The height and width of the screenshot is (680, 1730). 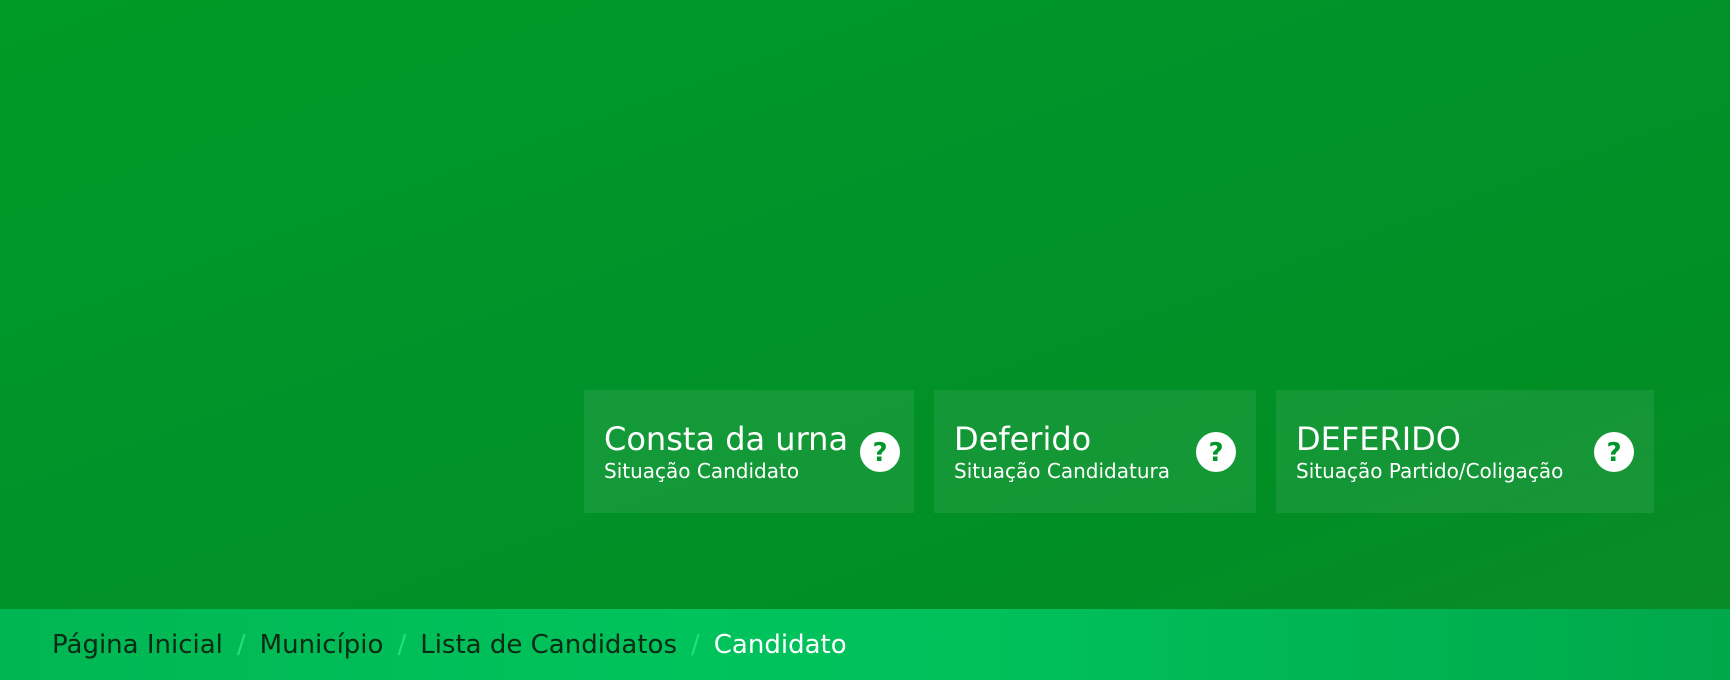 I want to click on card-label: Situação Partido/Coligação, so click(x=1430, y=470).